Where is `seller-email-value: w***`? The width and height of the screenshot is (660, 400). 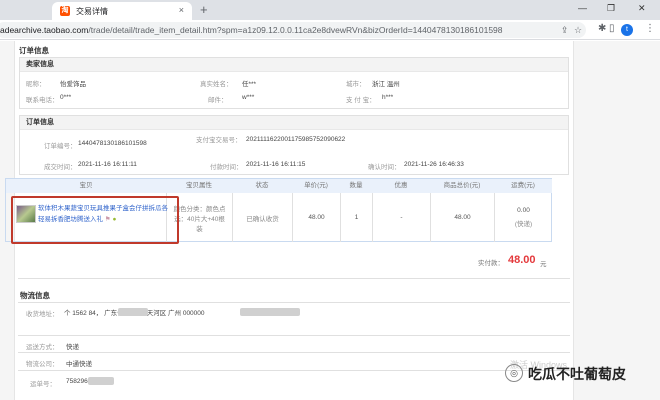
seller-email-value: w*** is located at coordinates (248, 97).